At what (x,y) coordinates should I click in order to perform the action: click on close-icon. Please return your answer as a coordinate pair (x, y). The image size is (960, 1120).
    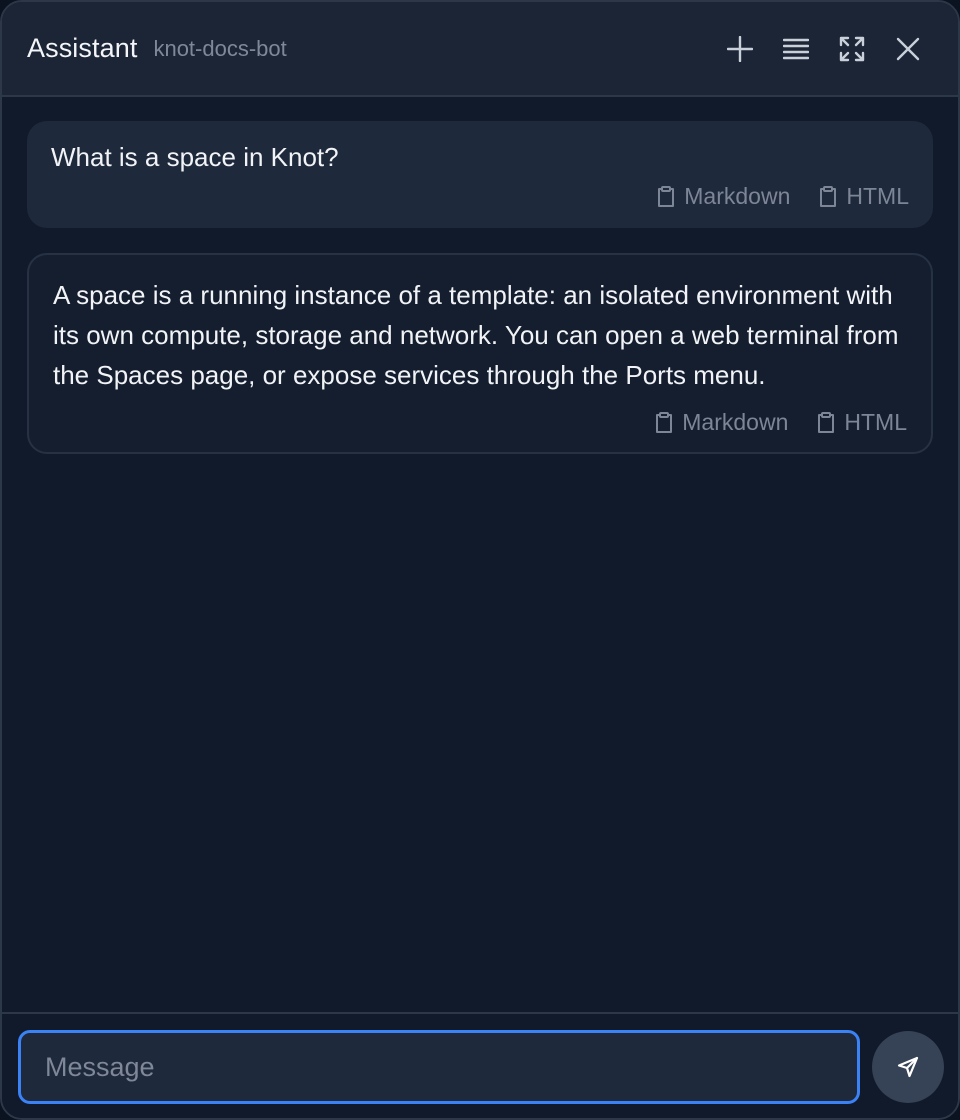
    Looking at the image, I should click on (908, 48).